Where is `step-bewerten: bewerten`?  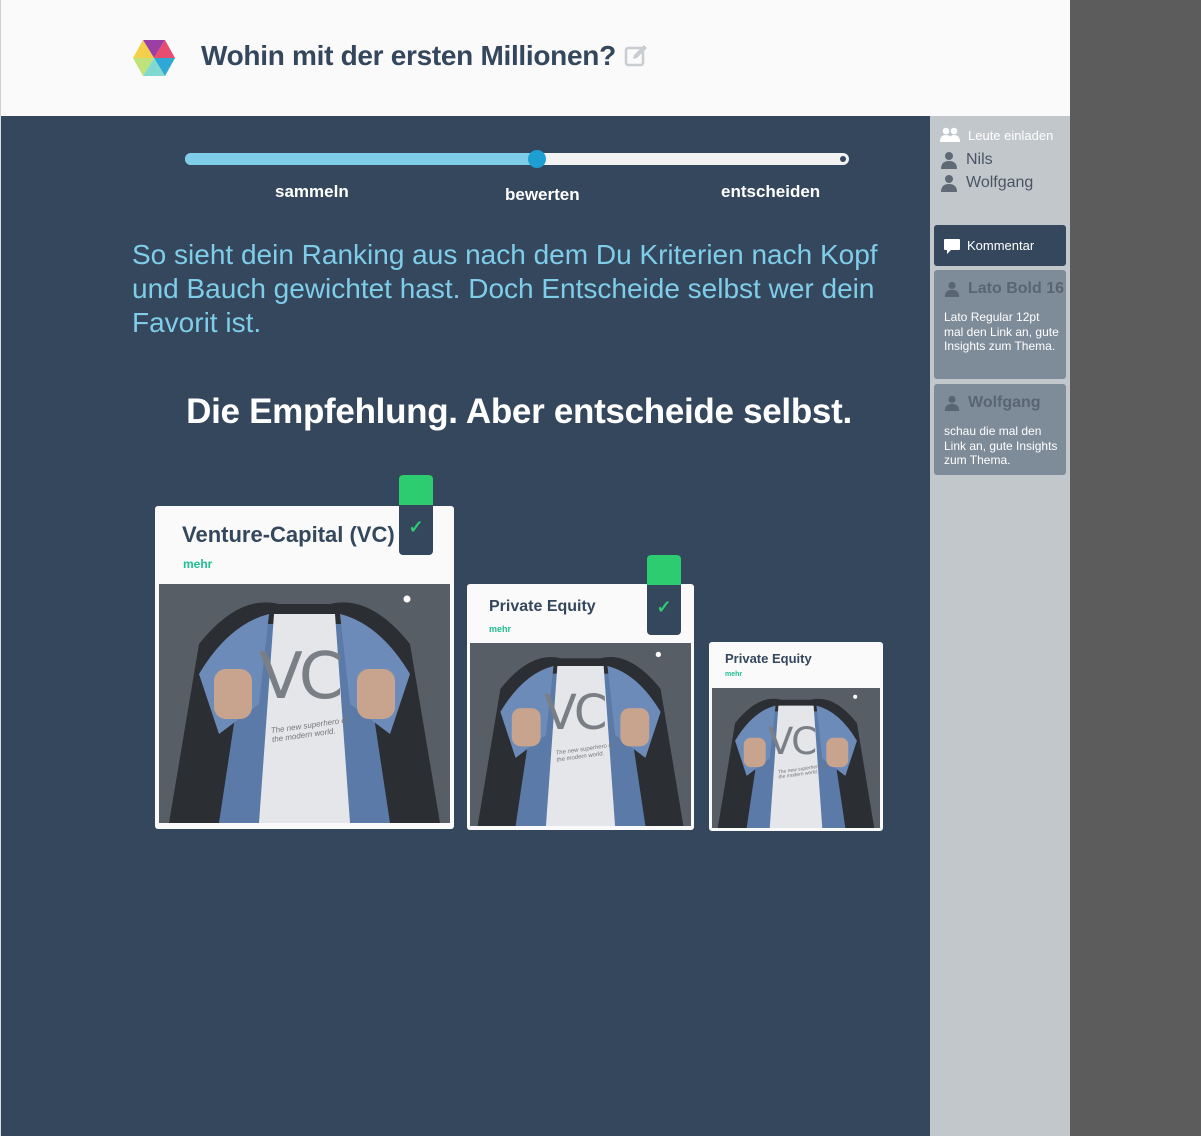 step-bewerten: bewerten is located at coordinates (542, 195).